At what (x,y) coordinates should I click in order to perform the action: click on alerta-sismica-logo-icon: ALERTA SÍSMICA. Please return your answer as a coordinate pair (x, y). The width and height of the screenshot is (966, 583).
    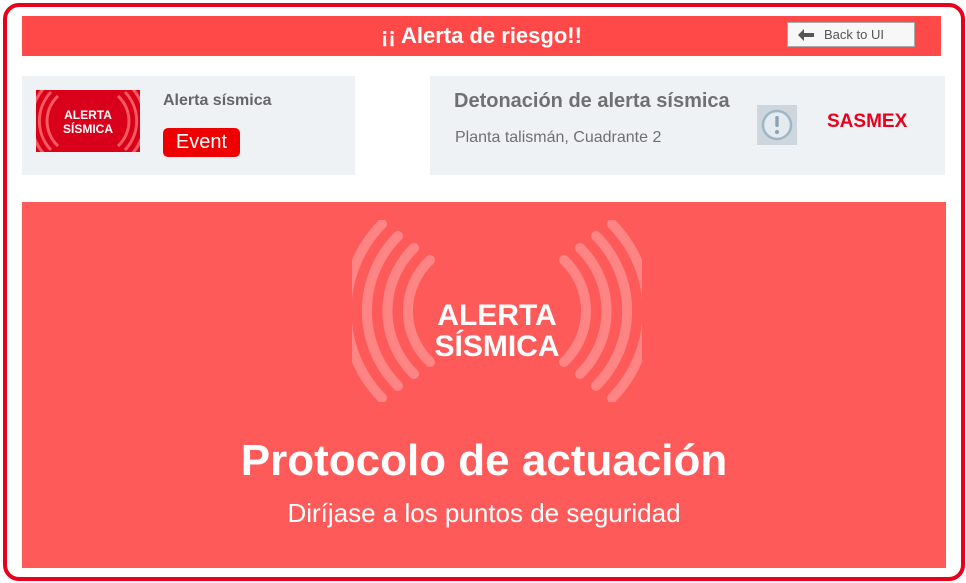
    Looking at the image, I should click on (88, 121).